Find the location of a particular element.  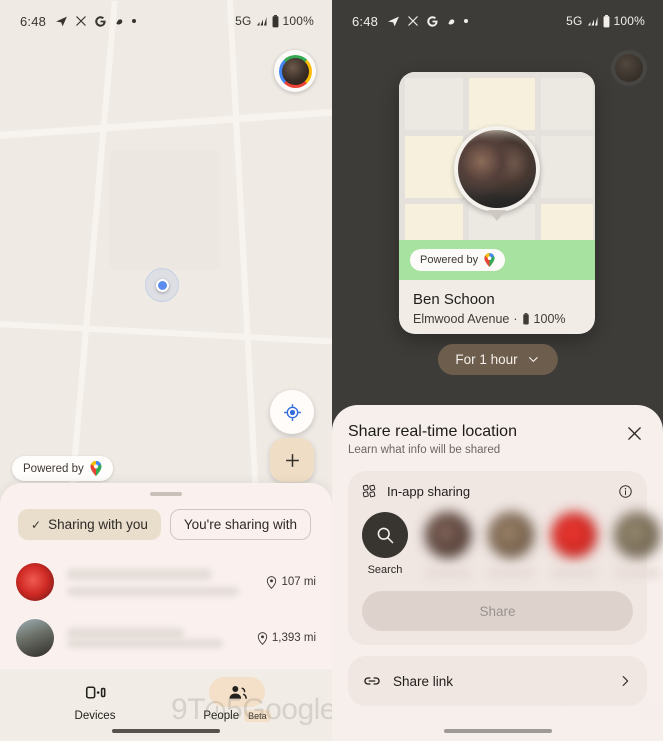

nav-pill is located at coordinates (95, 692).